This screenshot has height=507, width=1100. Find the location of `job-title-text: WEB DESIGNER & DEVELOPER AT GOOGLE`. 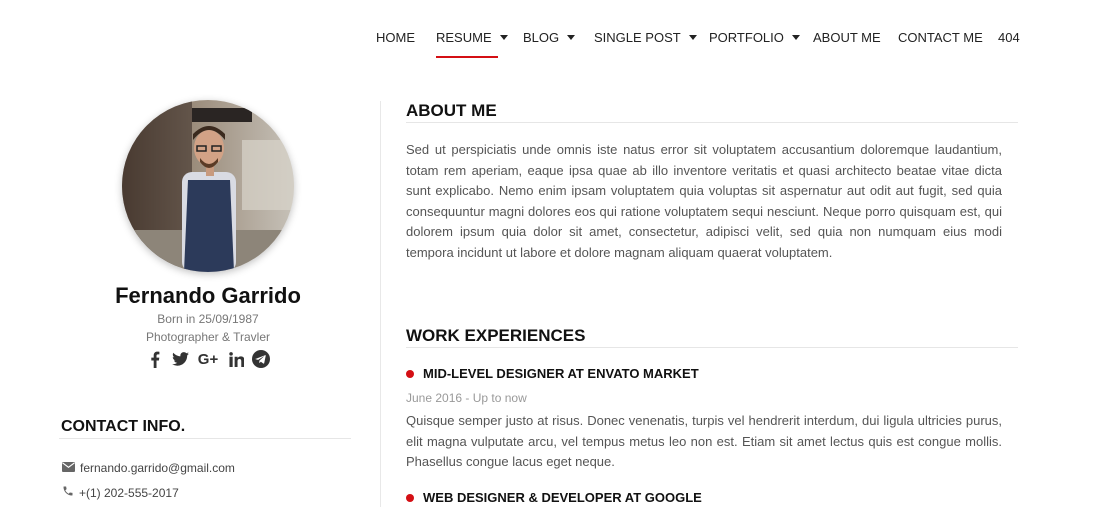

job-title-text: WEB DESIGNER & DEVELOPER AT GOOGLE is located at coordinates (562, 497).